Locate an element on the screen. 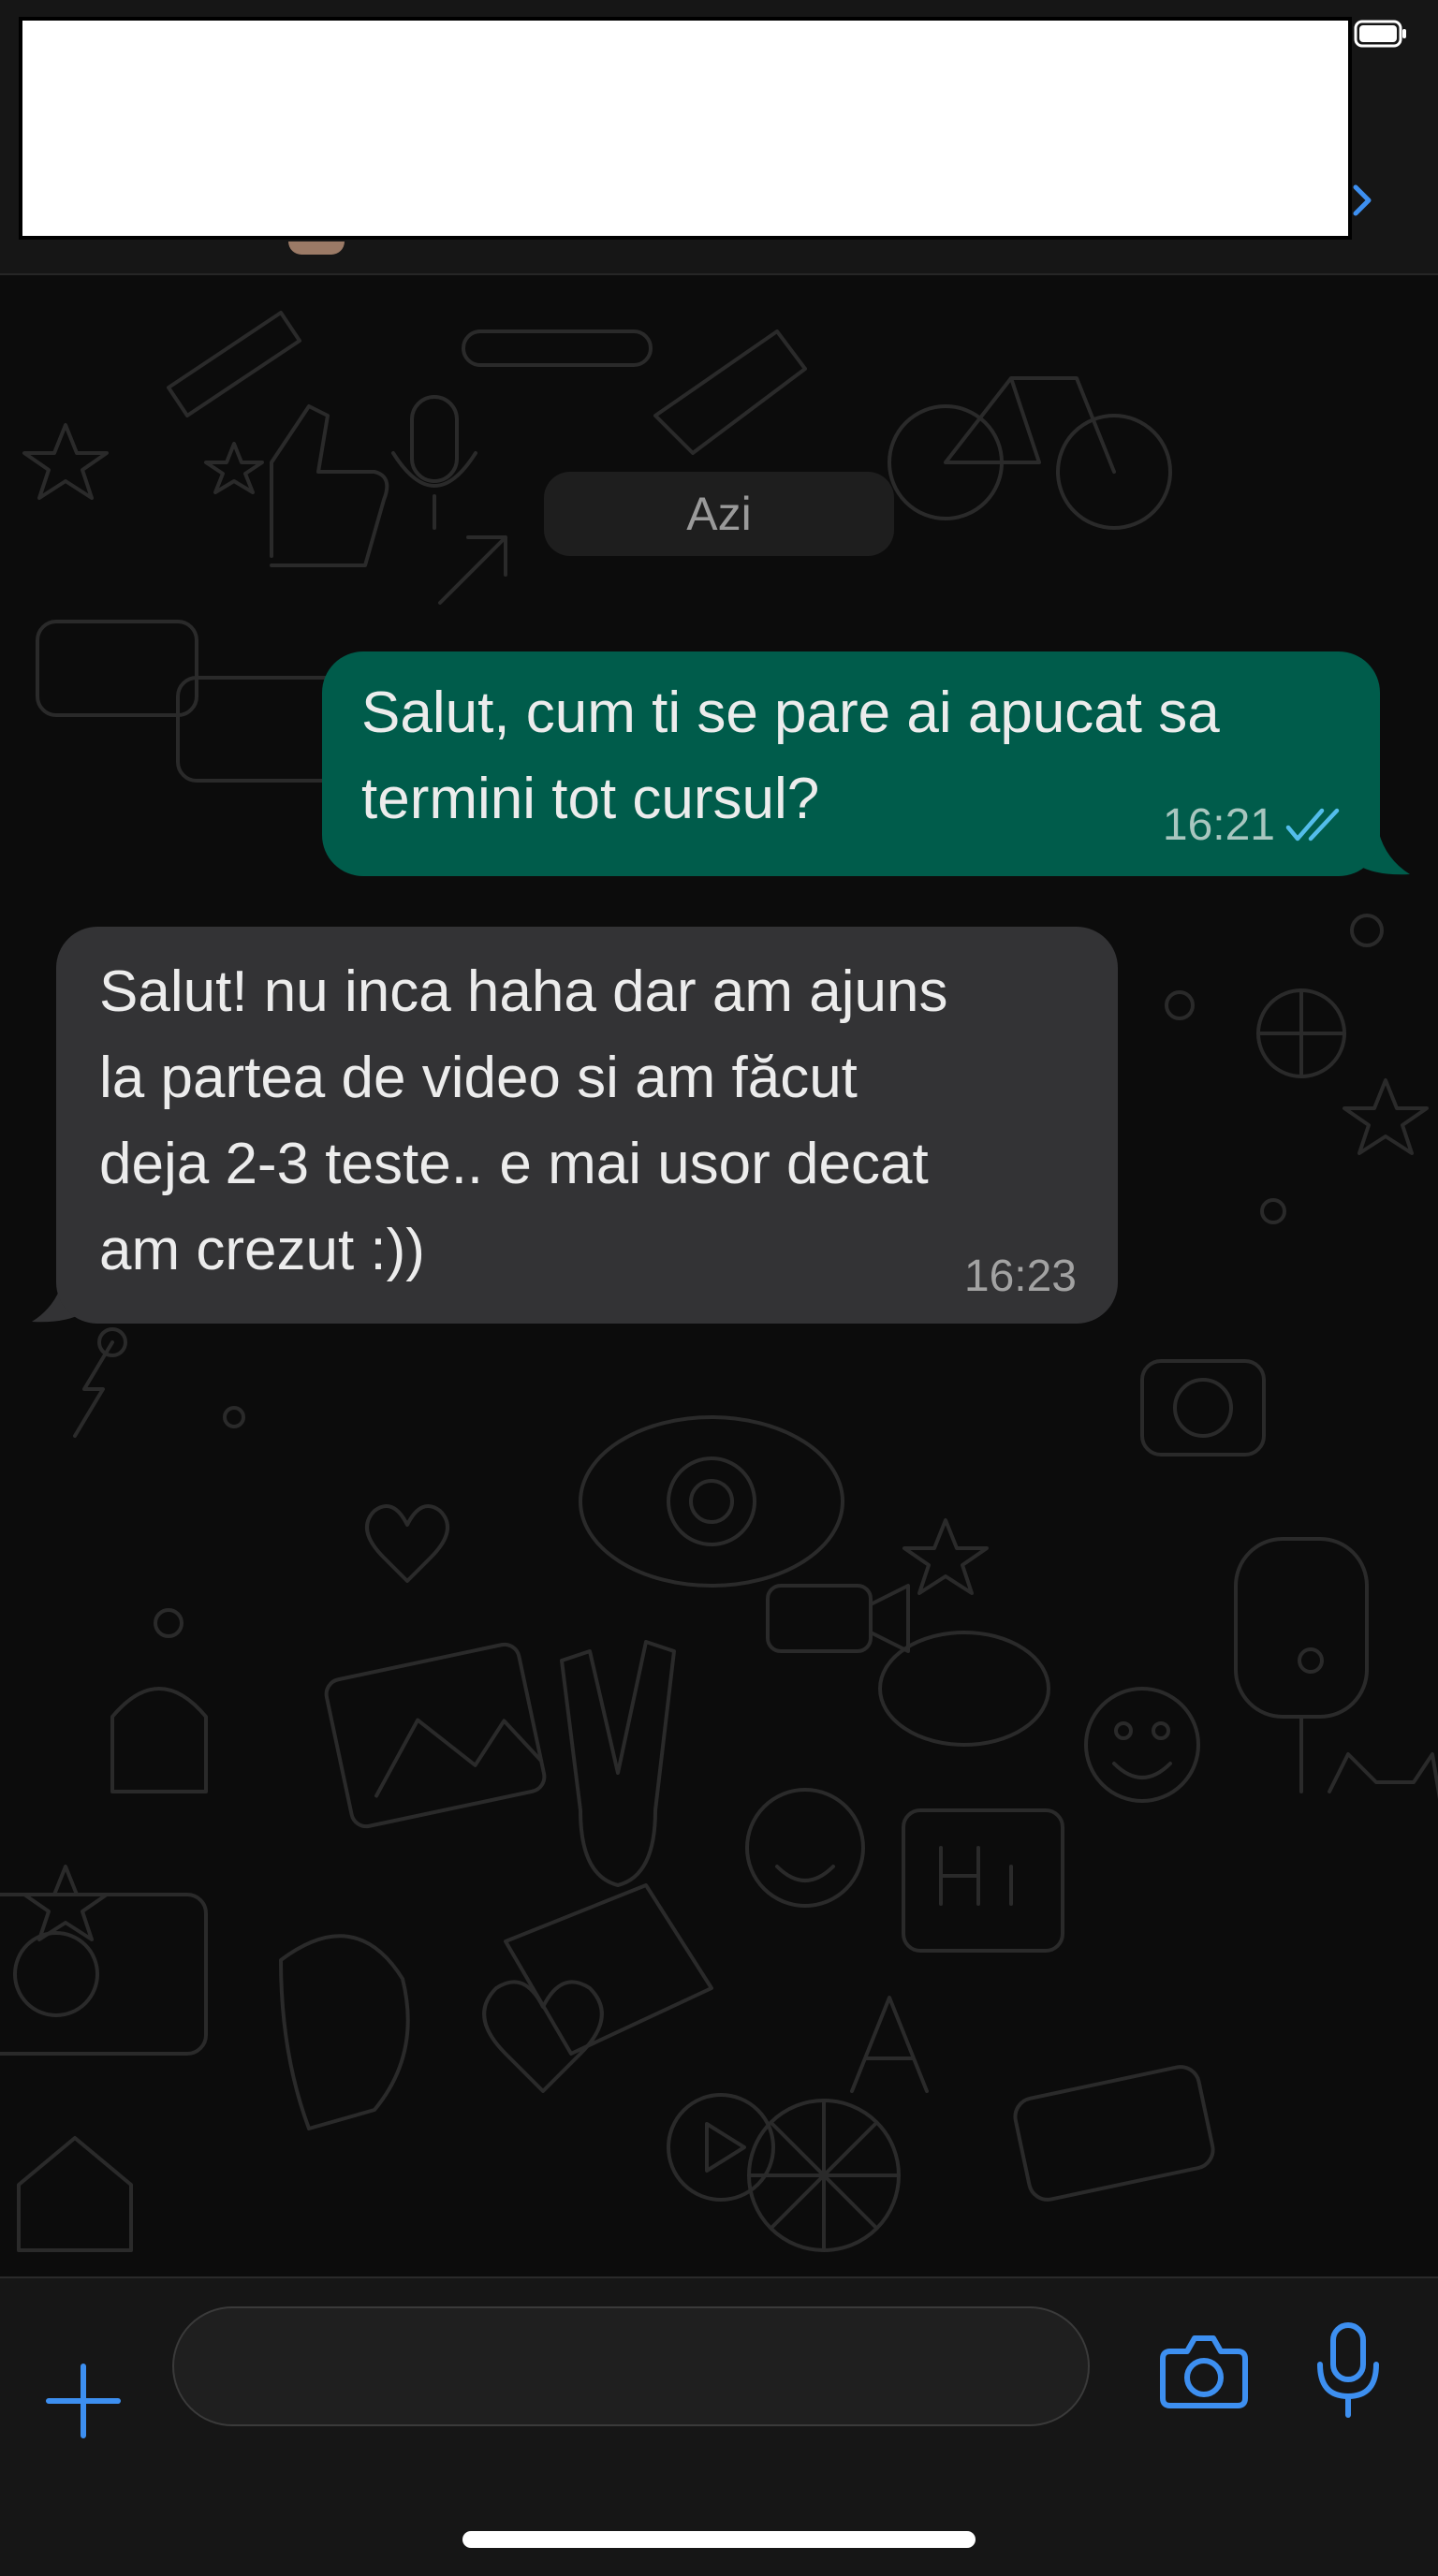  message-time: 16:21 is located at coordinates (1218, 825).